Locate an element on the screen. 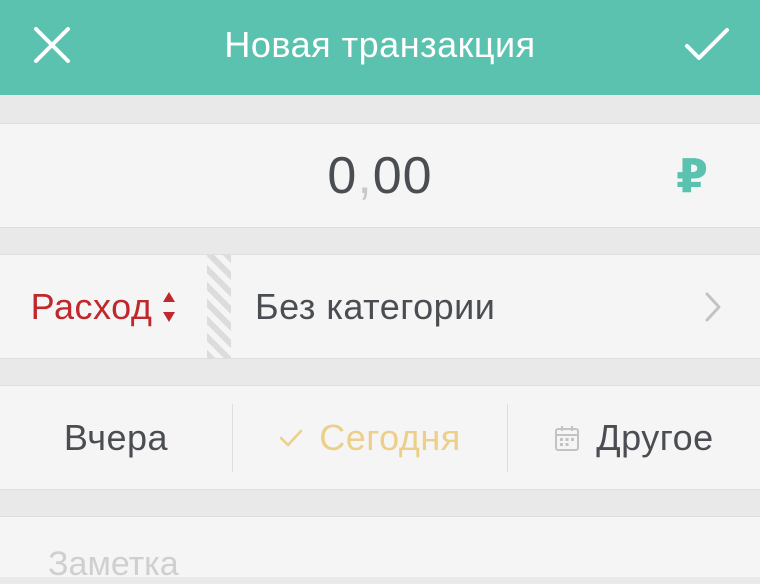 This screenshot has height=584, width=760. category-selector: Без категории is located at coordinates (495, 306).